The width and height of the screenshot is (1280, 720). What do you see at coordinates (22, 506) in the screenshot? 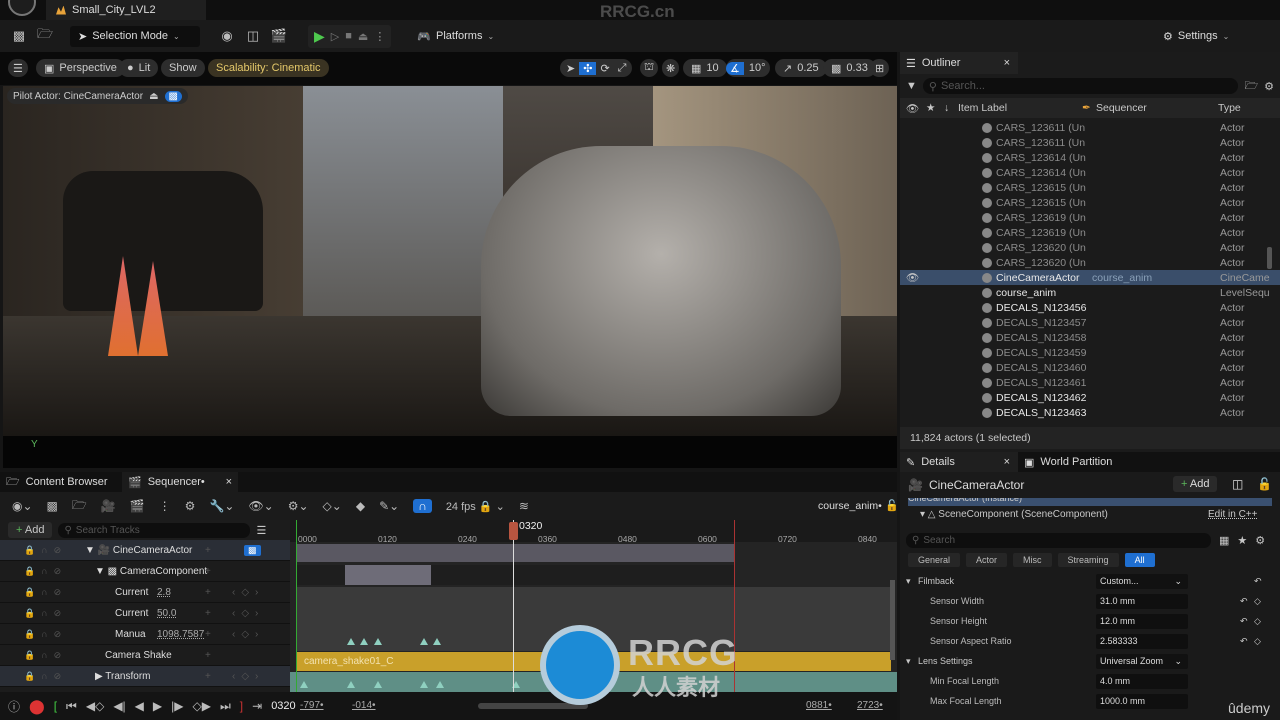
I see `world-icon: ◉⌄` at bounding box center [22, 506].